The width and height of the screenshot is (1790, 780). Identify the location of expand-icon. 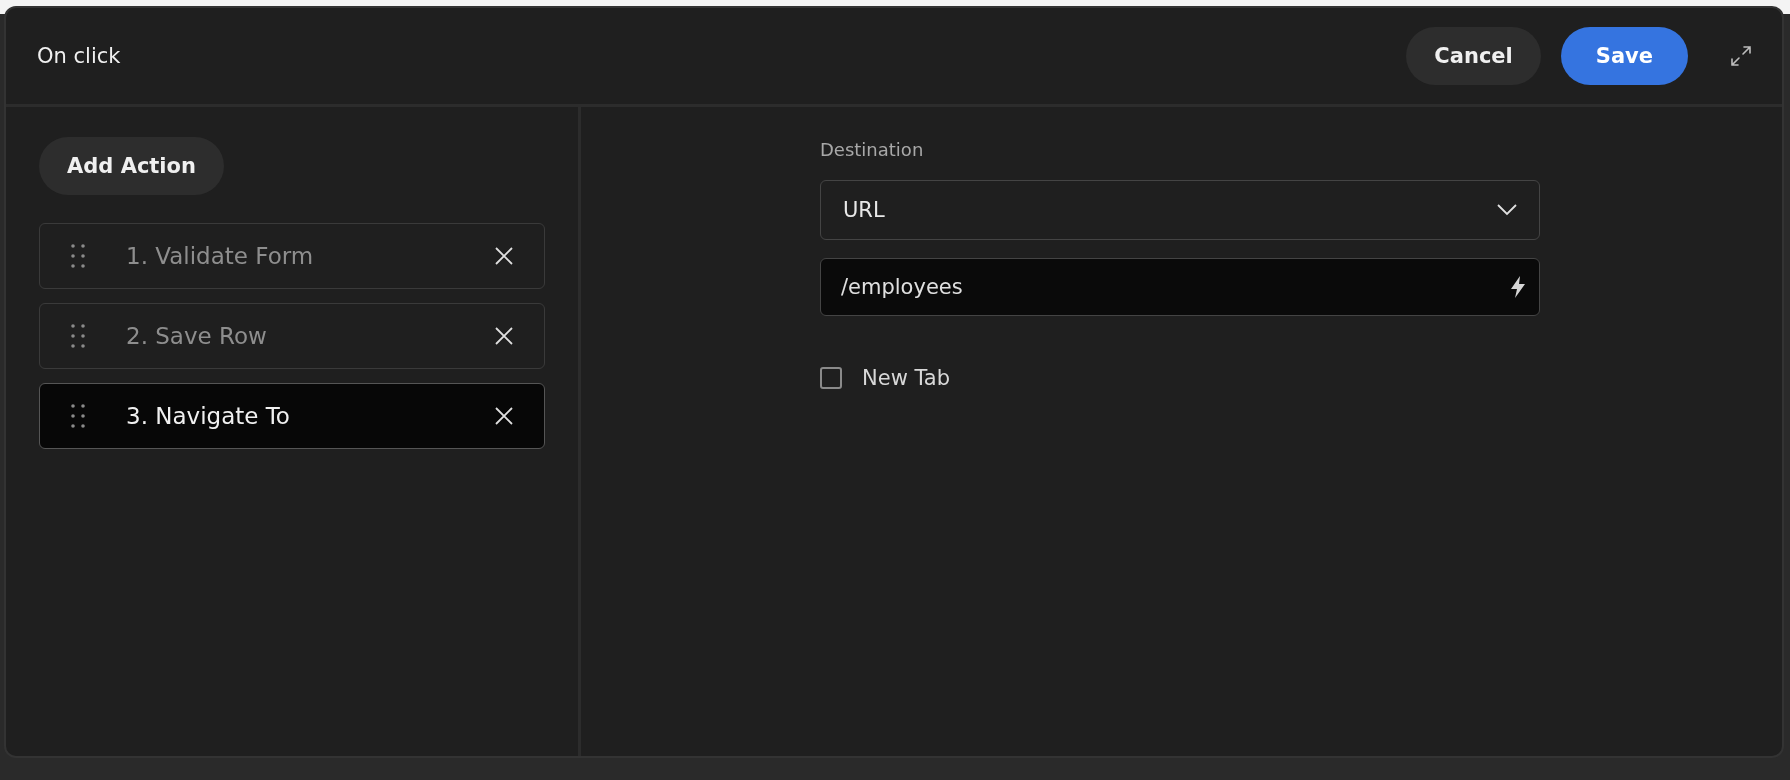
(1741, 56).